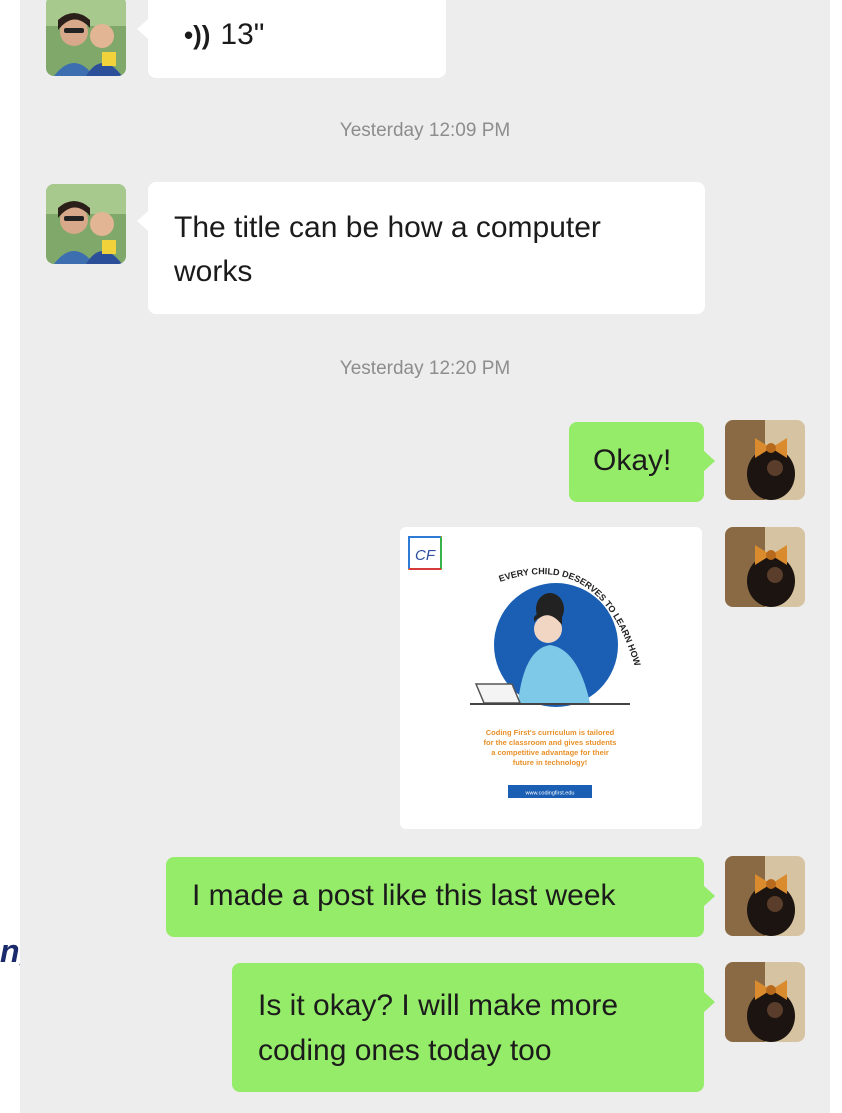 The height and width of the screenshot is (1113, 842). I want to click on caption-line: a competitive advantage for their, so click(550, 752).